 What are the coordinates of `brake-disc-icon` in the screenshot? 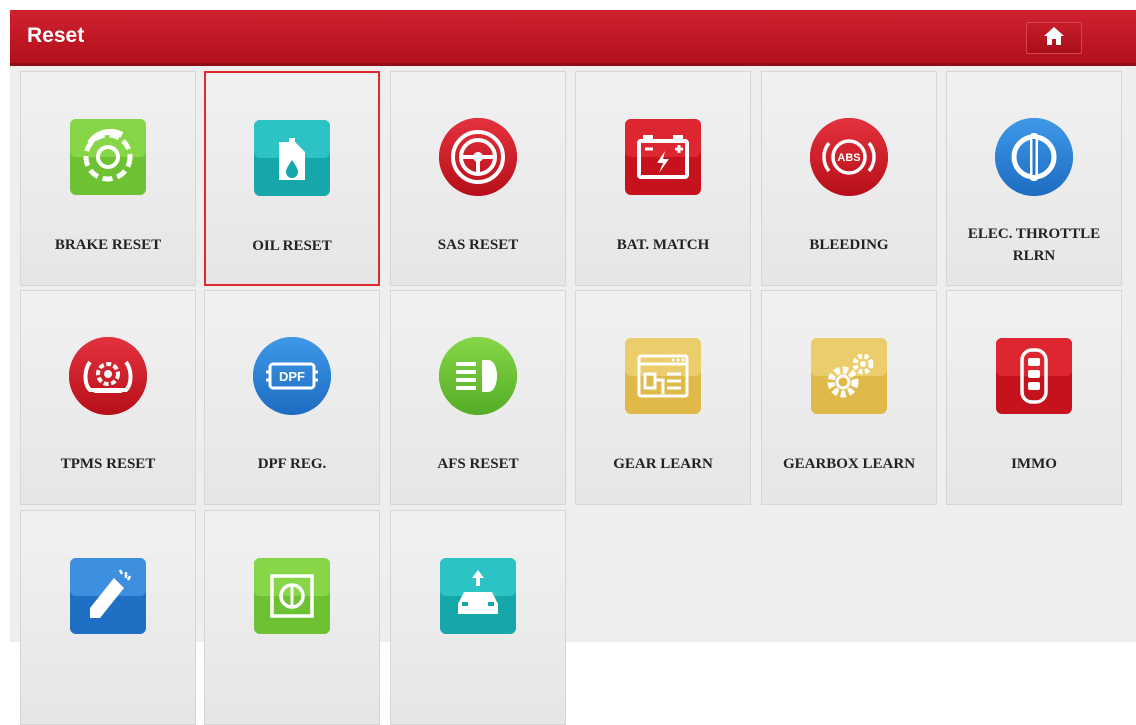 It's located at (108, 157).